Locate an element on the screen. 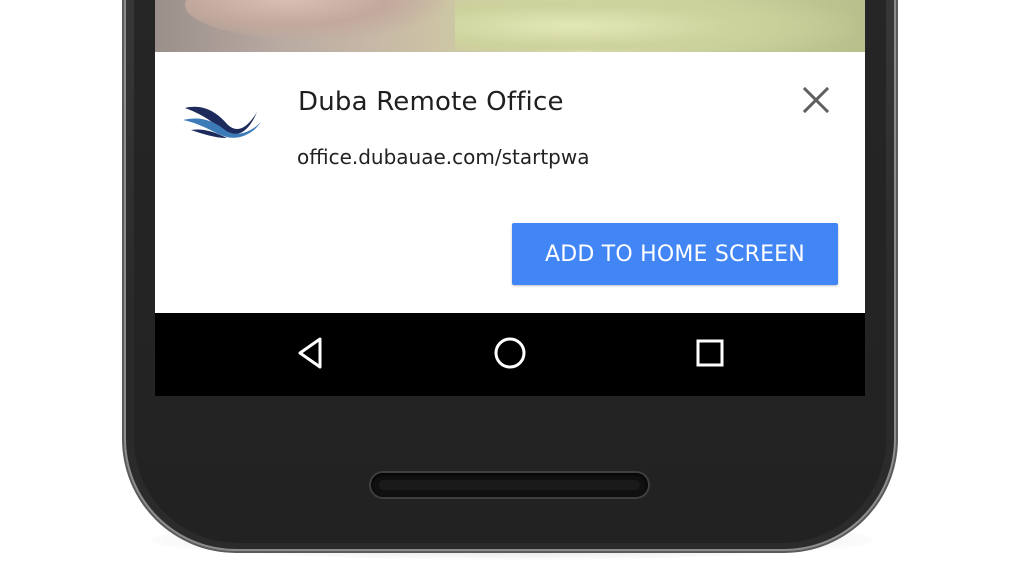 This screenshot has height=576, width=1024. recents-square-icon is located at coordinates (710, 355).